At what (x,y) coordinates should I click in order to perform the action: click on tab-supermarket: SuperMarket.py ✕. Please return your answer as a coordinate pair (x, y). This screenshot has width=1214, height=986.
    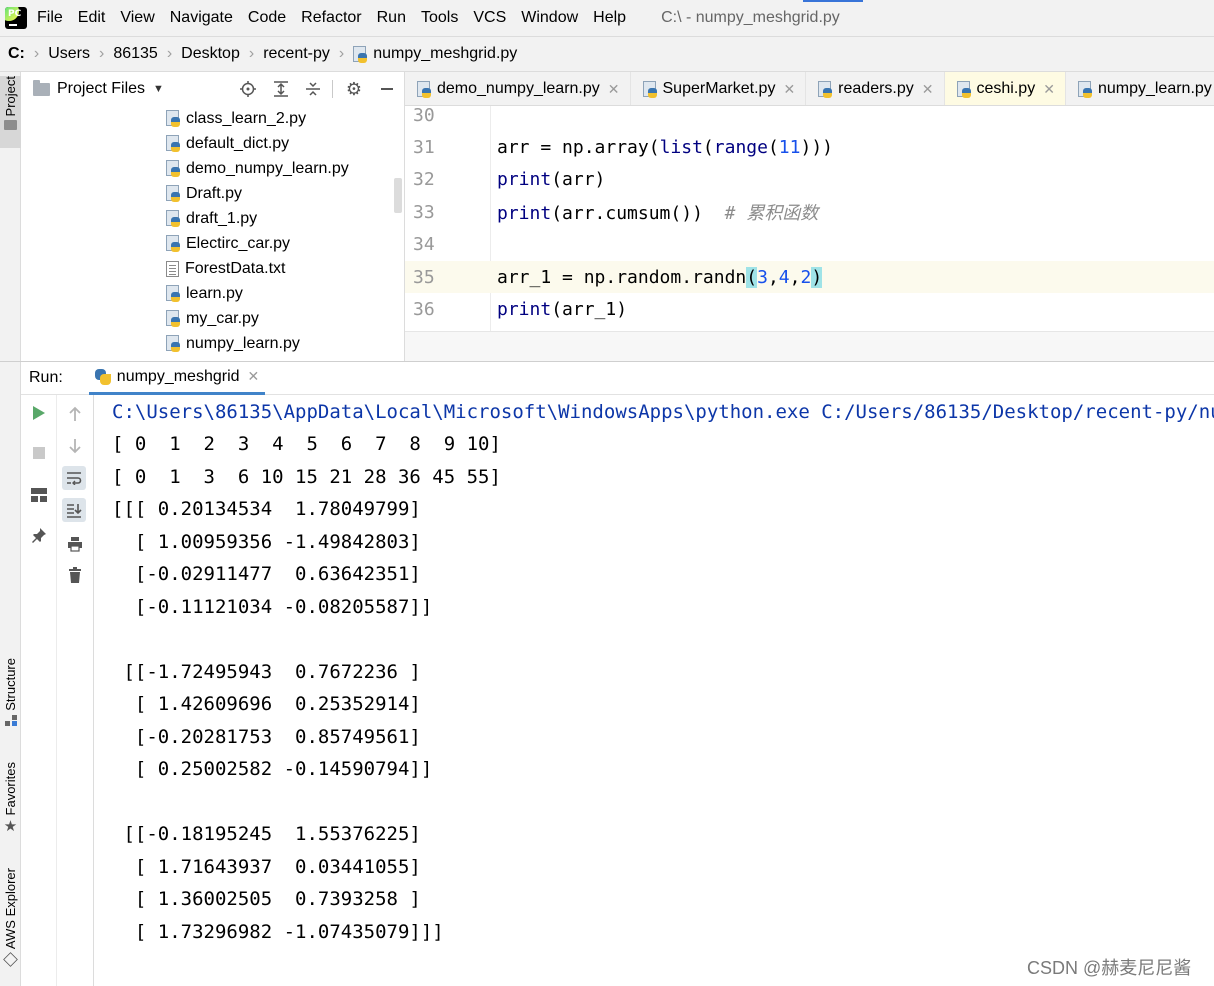
    Looking at the image, I should click on (719, 88).